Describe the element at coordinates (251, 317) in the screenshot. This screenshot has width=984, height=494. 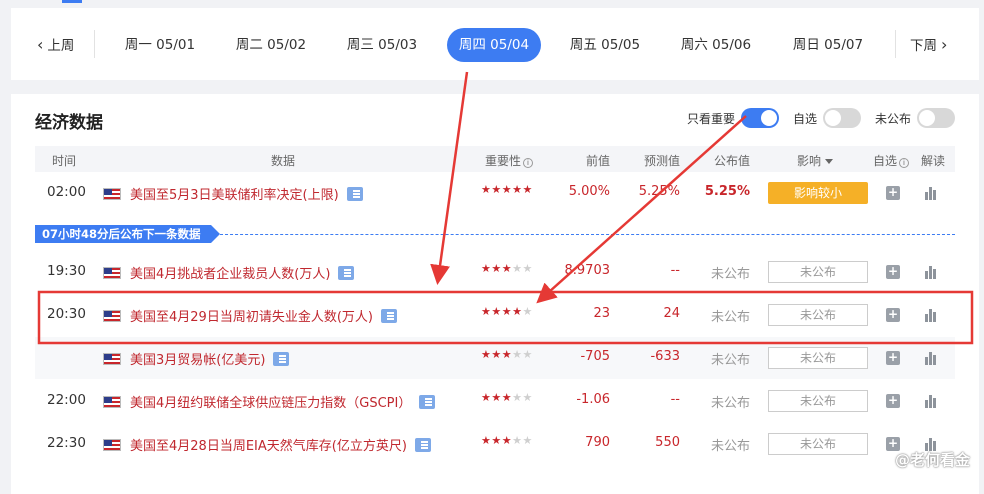
I see `row-indicator-label: 美国至4月29日当周初请失业金人数(万人)` at that location.